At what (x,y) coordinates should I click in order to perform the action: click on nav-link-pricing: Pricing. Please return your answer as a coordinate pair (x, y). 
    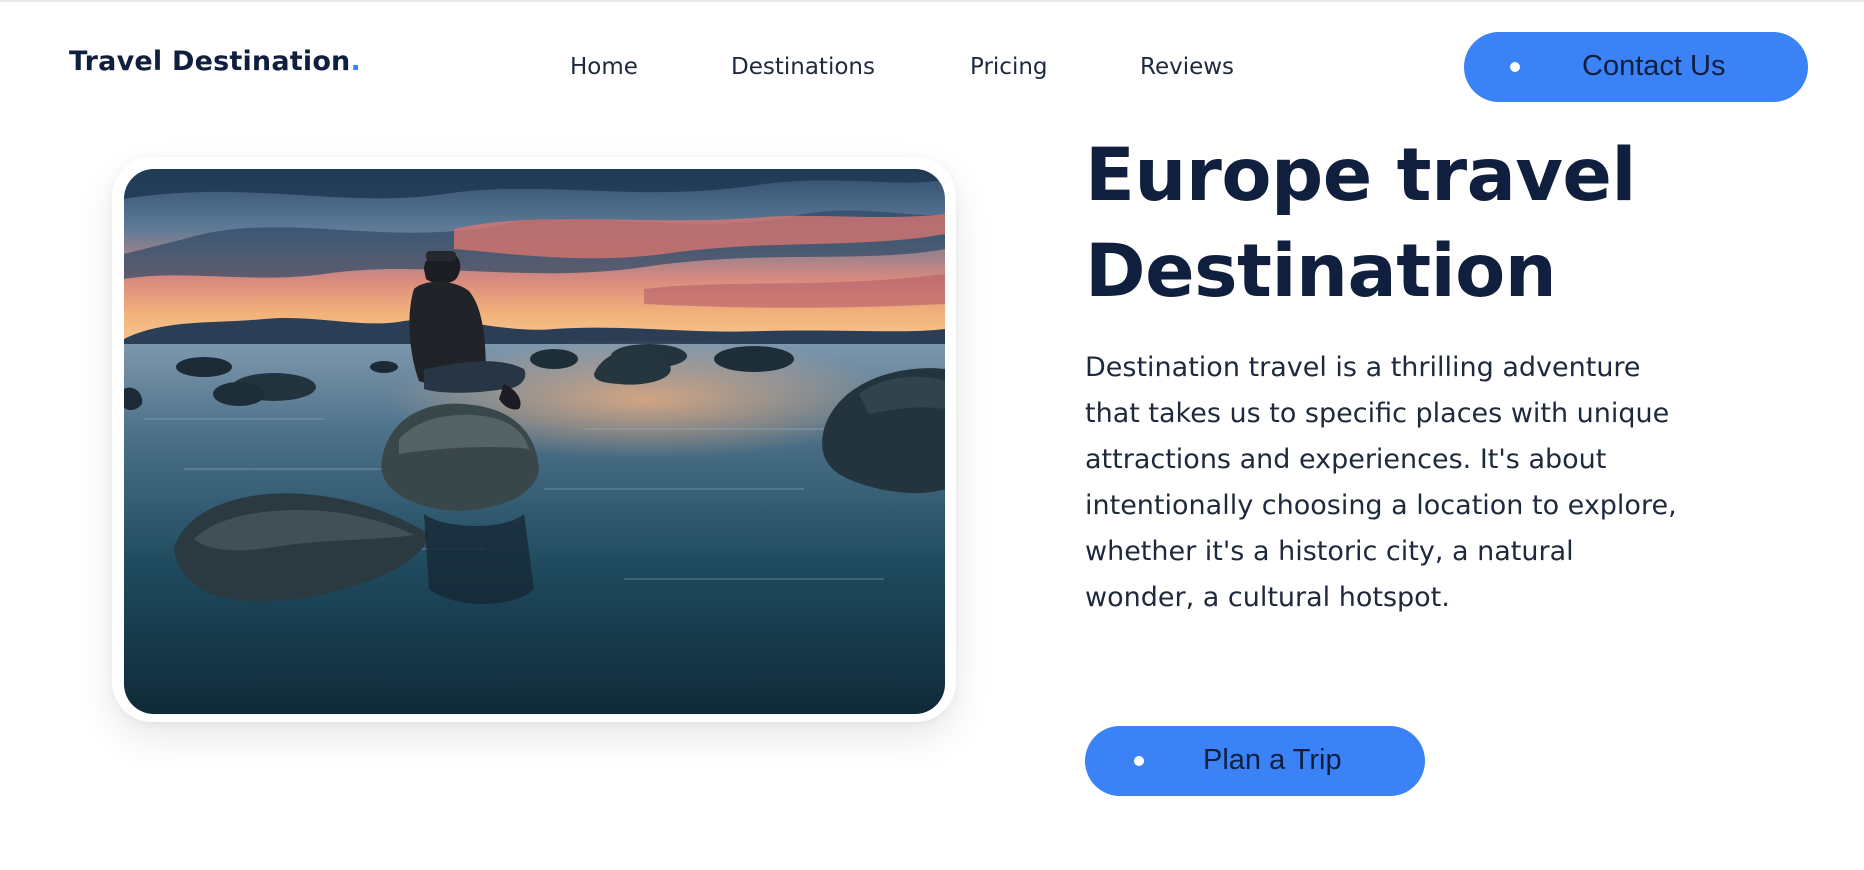
    Looking at the image, I should click on (1009, 67).